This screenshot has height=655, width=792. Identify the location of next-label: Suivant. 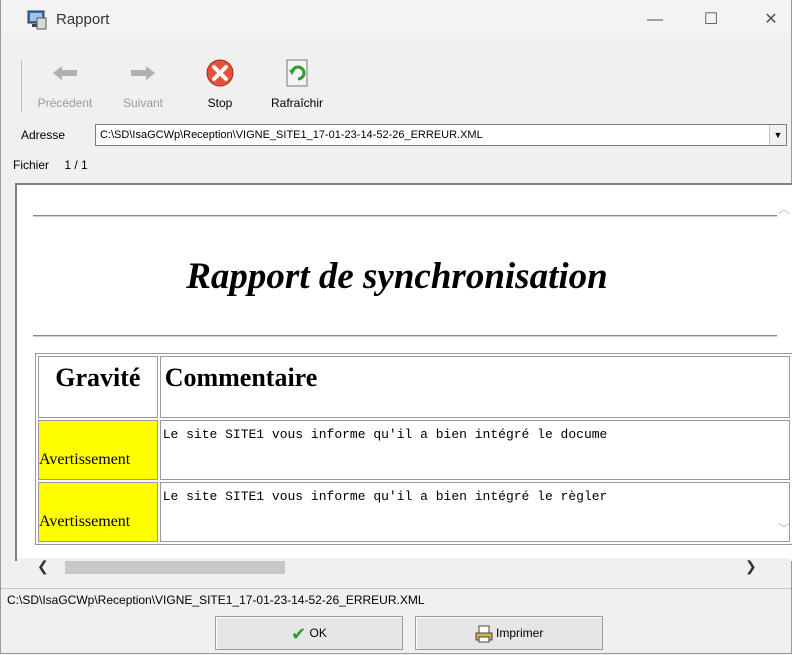
(143, 103).